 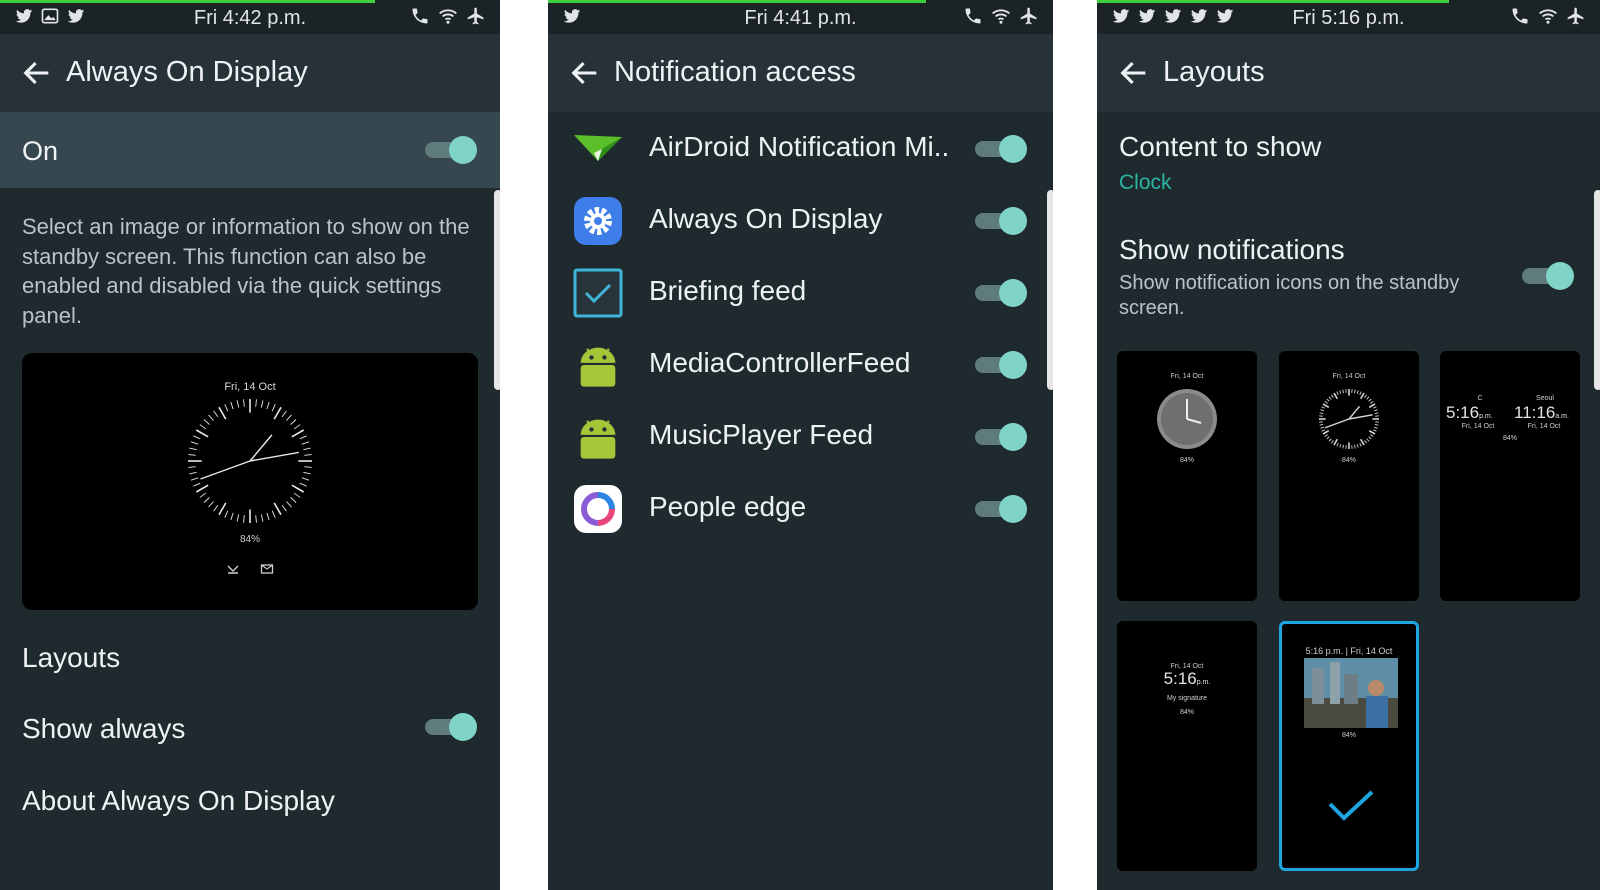 What do you see at coordinates (1480, 398) in the screenshot?
I see `thumb-city-left: C` at bounding box center [1480, 398].